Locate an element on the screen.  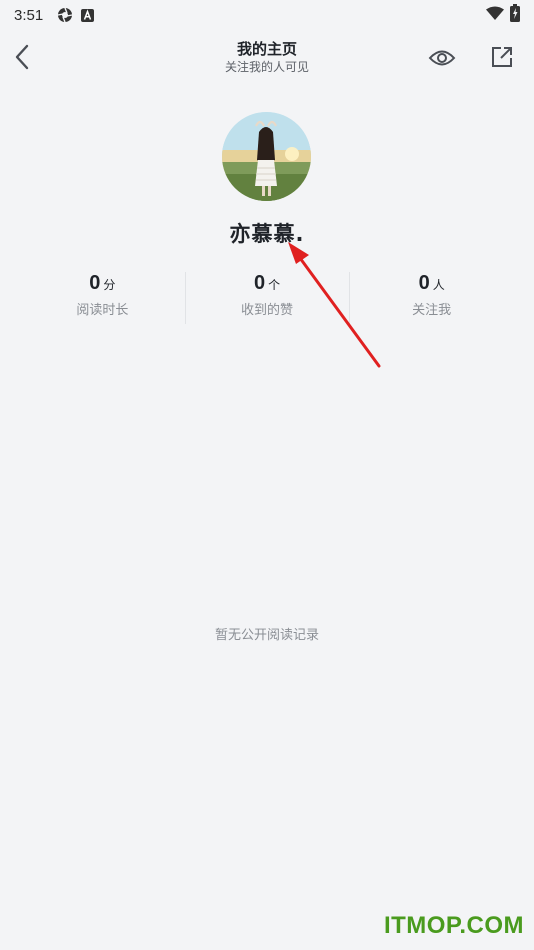
stat-likes-received: 0个 收到的赞 is located at coordinates (267, 298).